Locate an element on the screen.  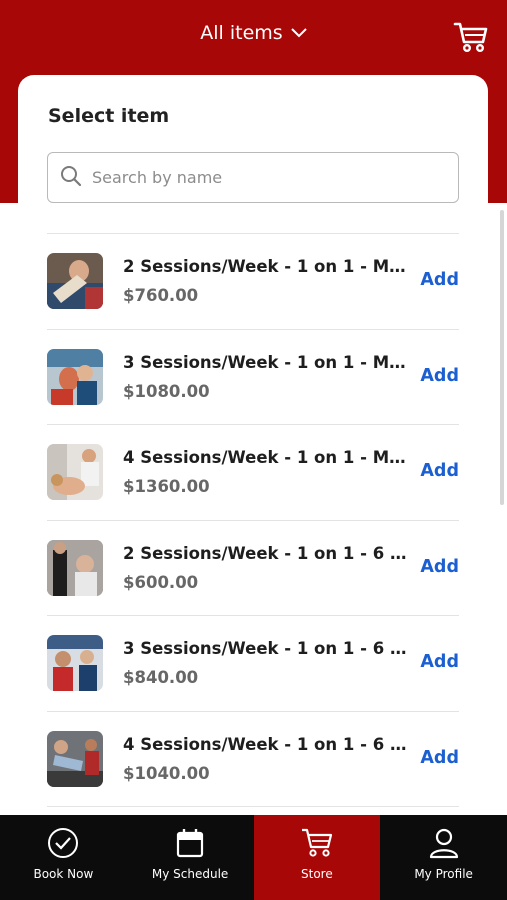
bottom-nav: Book Now My Schedule Store My Profile is located at coordinates (253, 857).